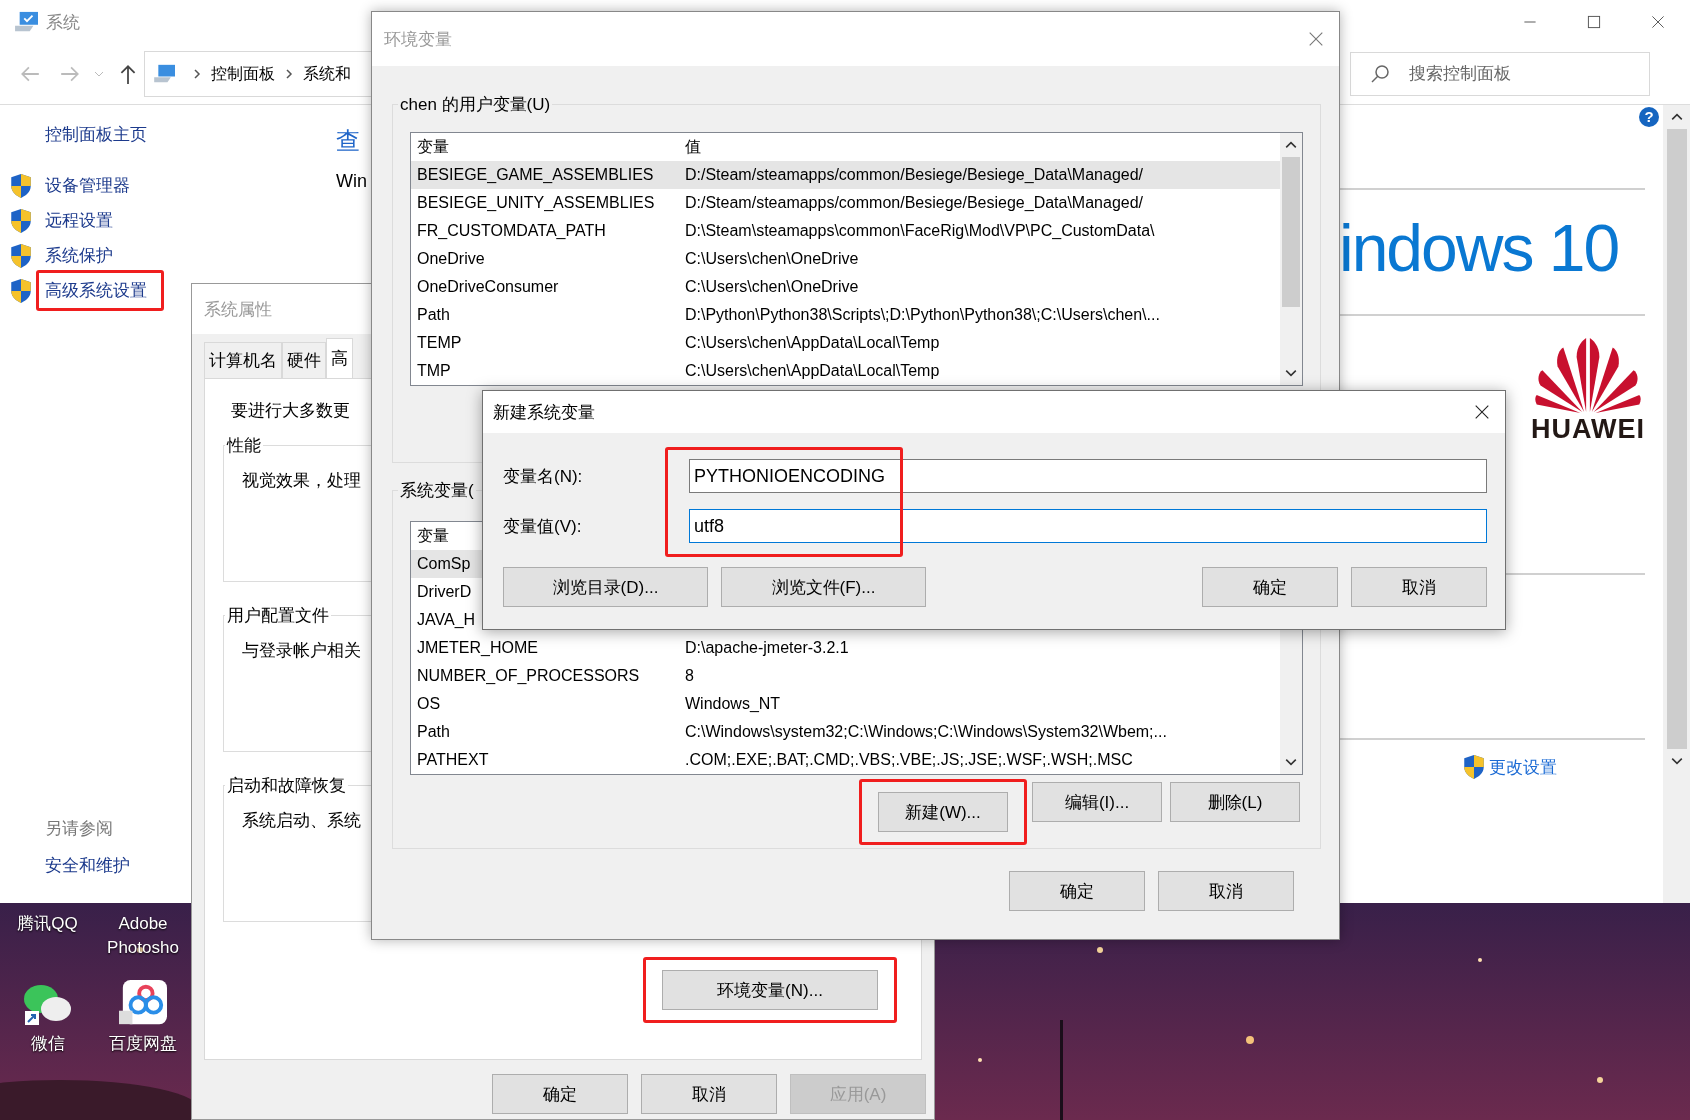 Image resolution: width=1690 pixels, height=1120 pixels. I want to click on table-cell-text: Path, so click(434, 732).